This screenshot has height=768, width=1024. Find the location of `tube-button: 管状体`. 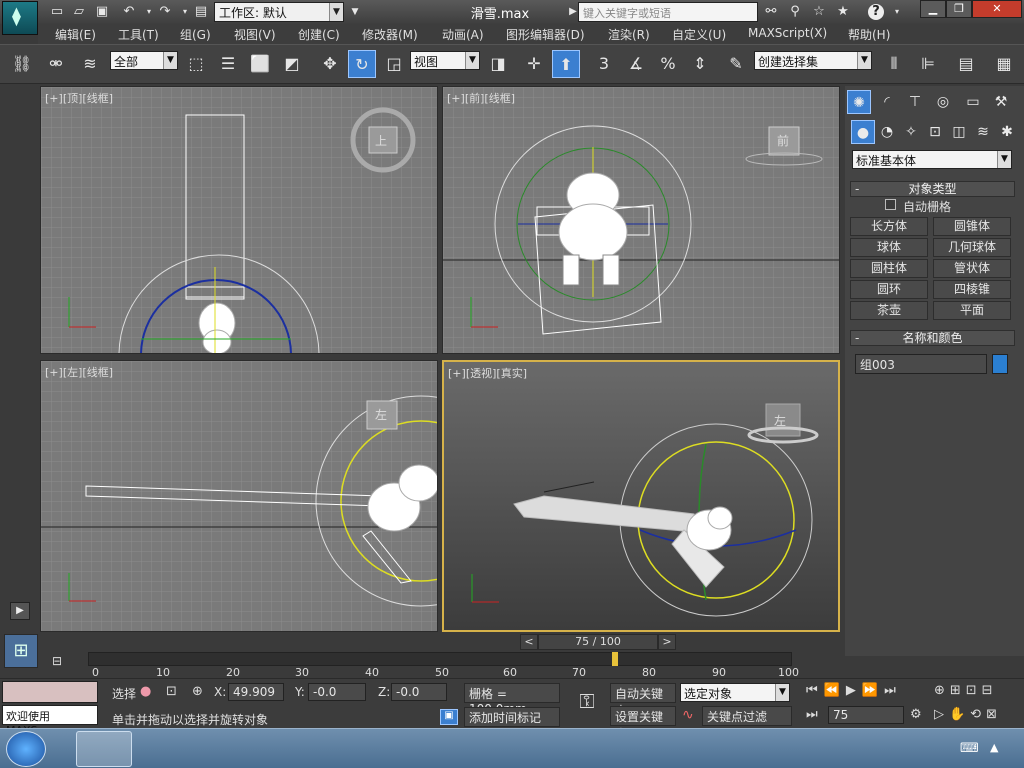

tube-button: 管状体 is located at coordinates (972, 268).